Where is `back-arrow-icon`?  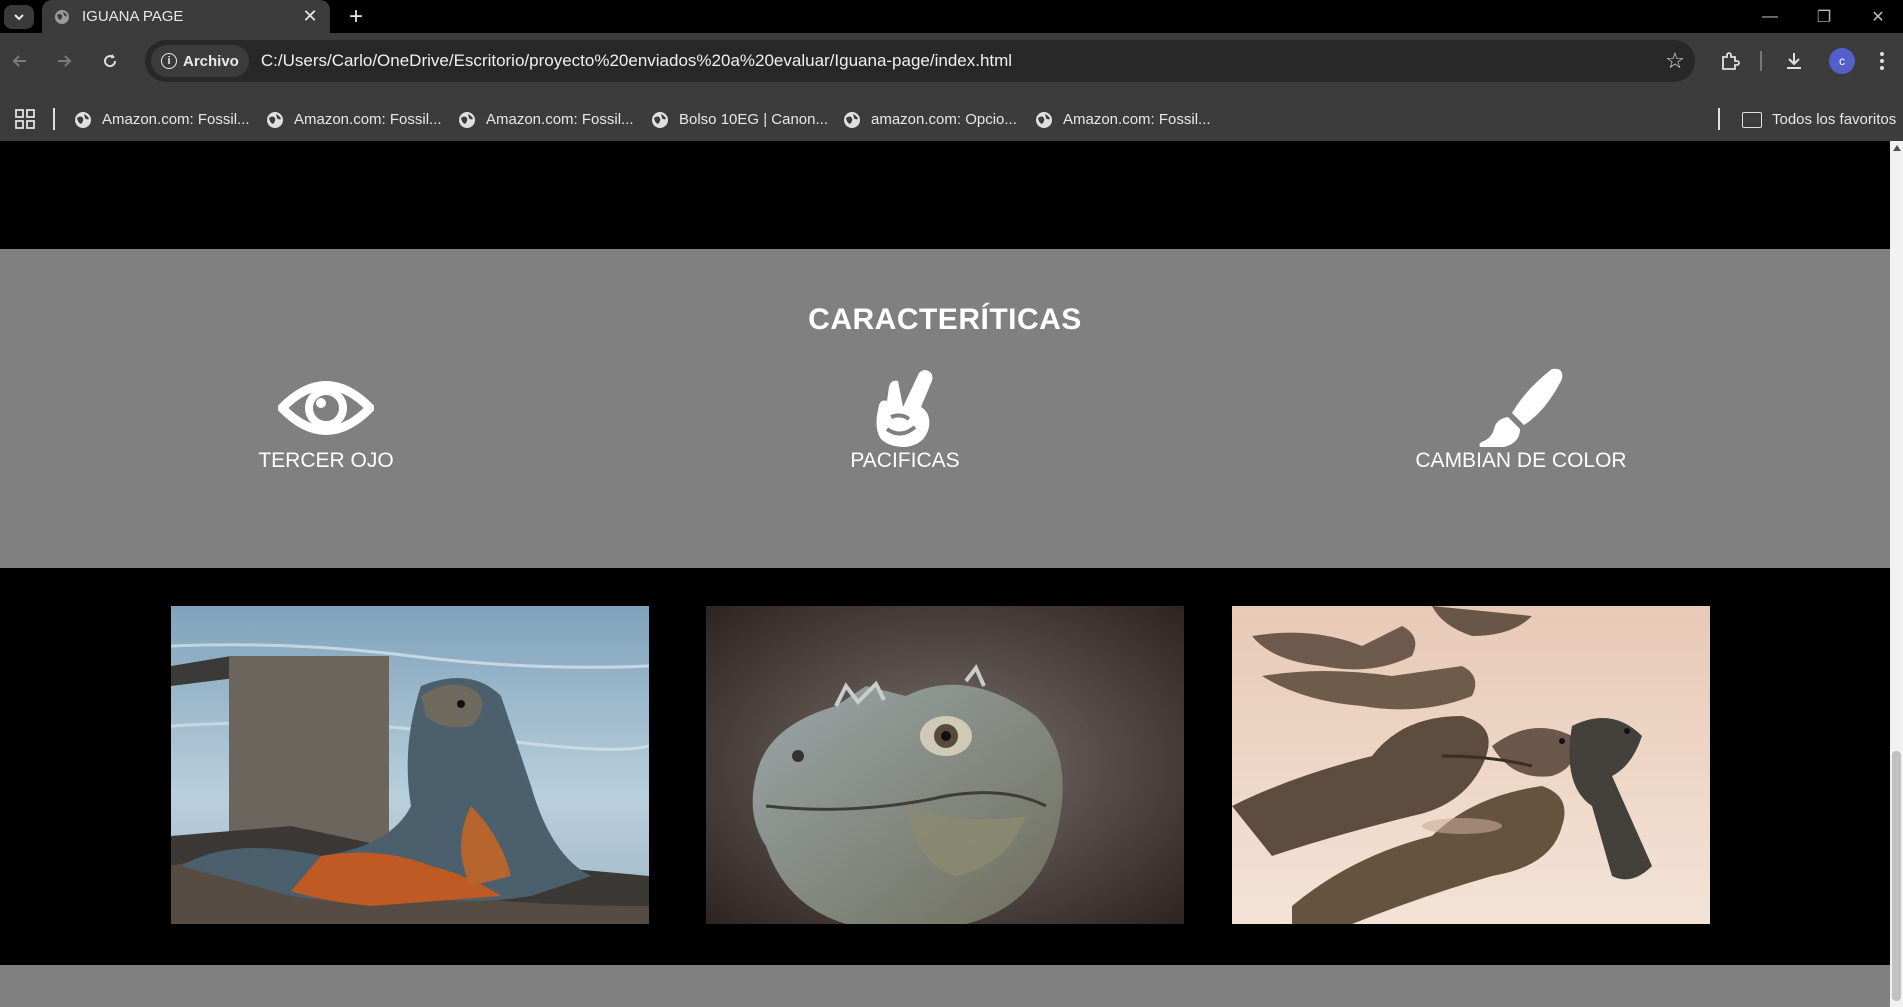
back-arrow-icon is located at coordinates (19, 61).